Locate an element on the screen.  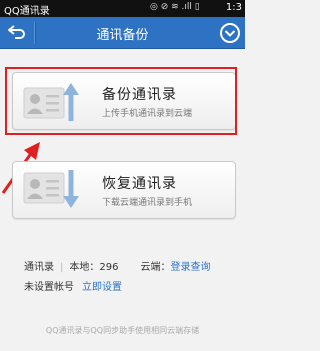
highlight-frame is located at coordinates (121, 101).